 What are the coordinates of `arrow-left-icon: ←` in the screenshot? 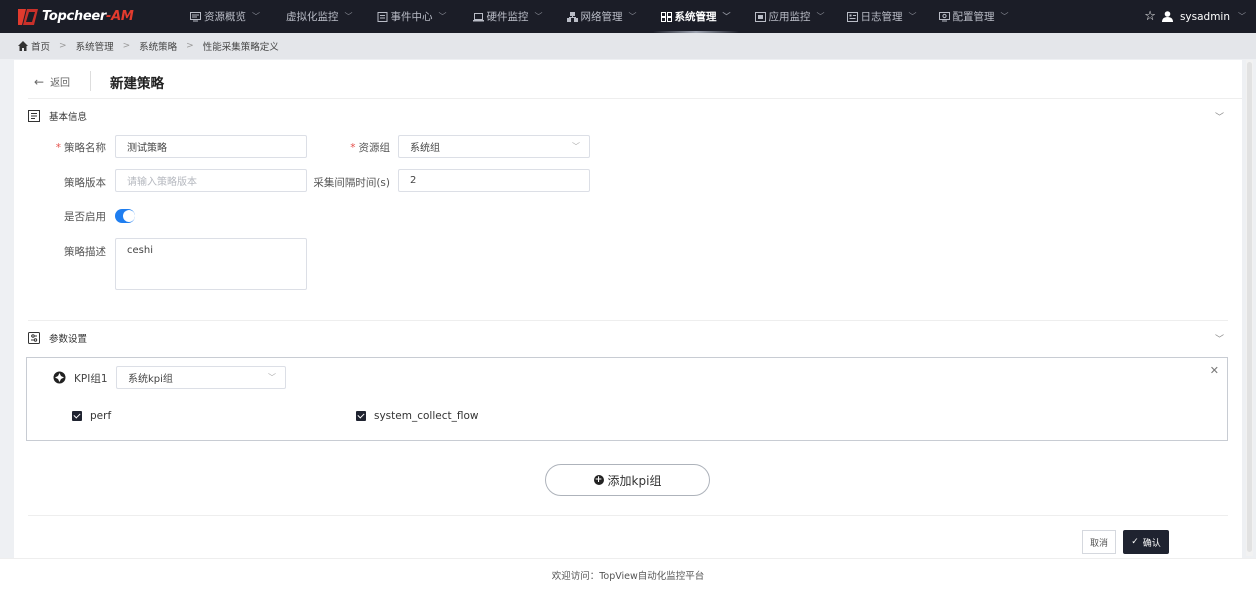 It's located at (39, 81).